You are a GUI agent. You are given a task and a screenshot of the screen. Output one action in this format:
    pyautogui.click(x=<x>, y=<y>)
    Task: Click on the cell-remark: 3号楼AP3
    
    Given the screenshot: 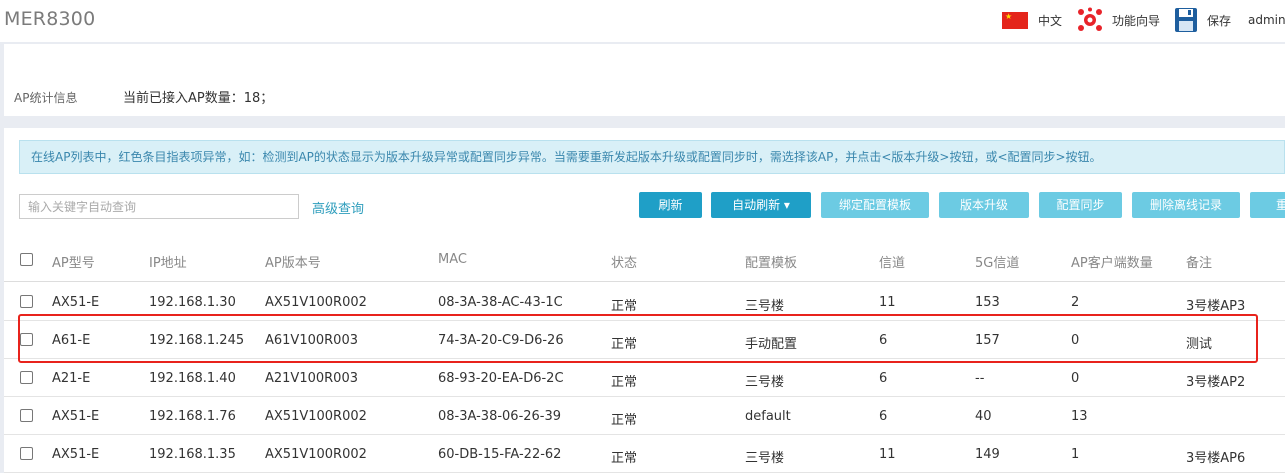 What is the action you would take?
    pyautogui.click(x=1216, y=306)
    